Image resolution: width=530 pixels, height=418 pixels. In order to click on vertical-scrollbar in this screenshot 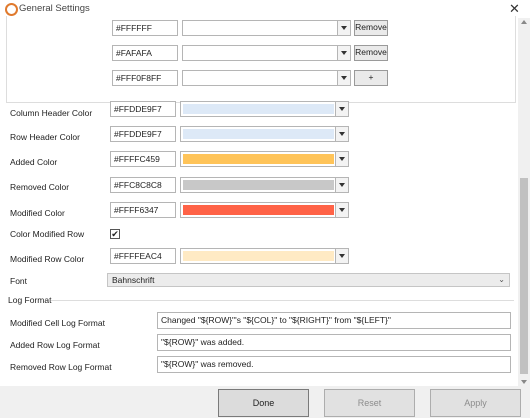, I will do `click(524, 202)`.